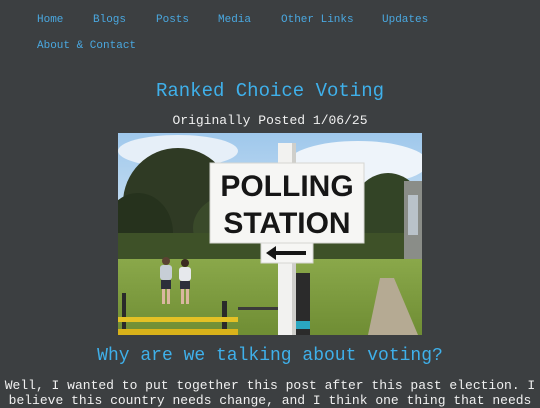 The image size is (540, 408). What do you see at coordinates (405, 20) in the screenshot?
I see `nav-updates-link: Updates` at bounding box center [405, 20].